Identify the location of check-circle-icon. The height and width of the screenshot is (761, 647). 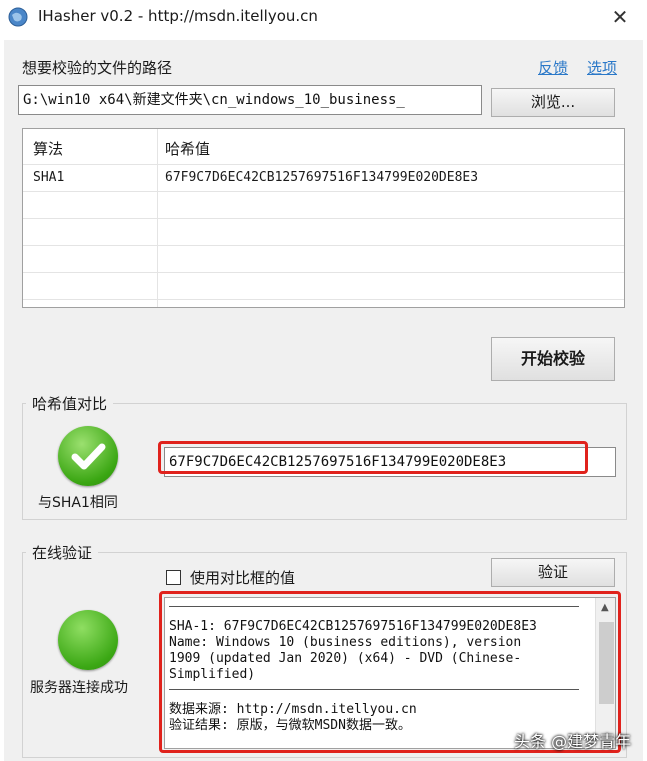
(88, 456).